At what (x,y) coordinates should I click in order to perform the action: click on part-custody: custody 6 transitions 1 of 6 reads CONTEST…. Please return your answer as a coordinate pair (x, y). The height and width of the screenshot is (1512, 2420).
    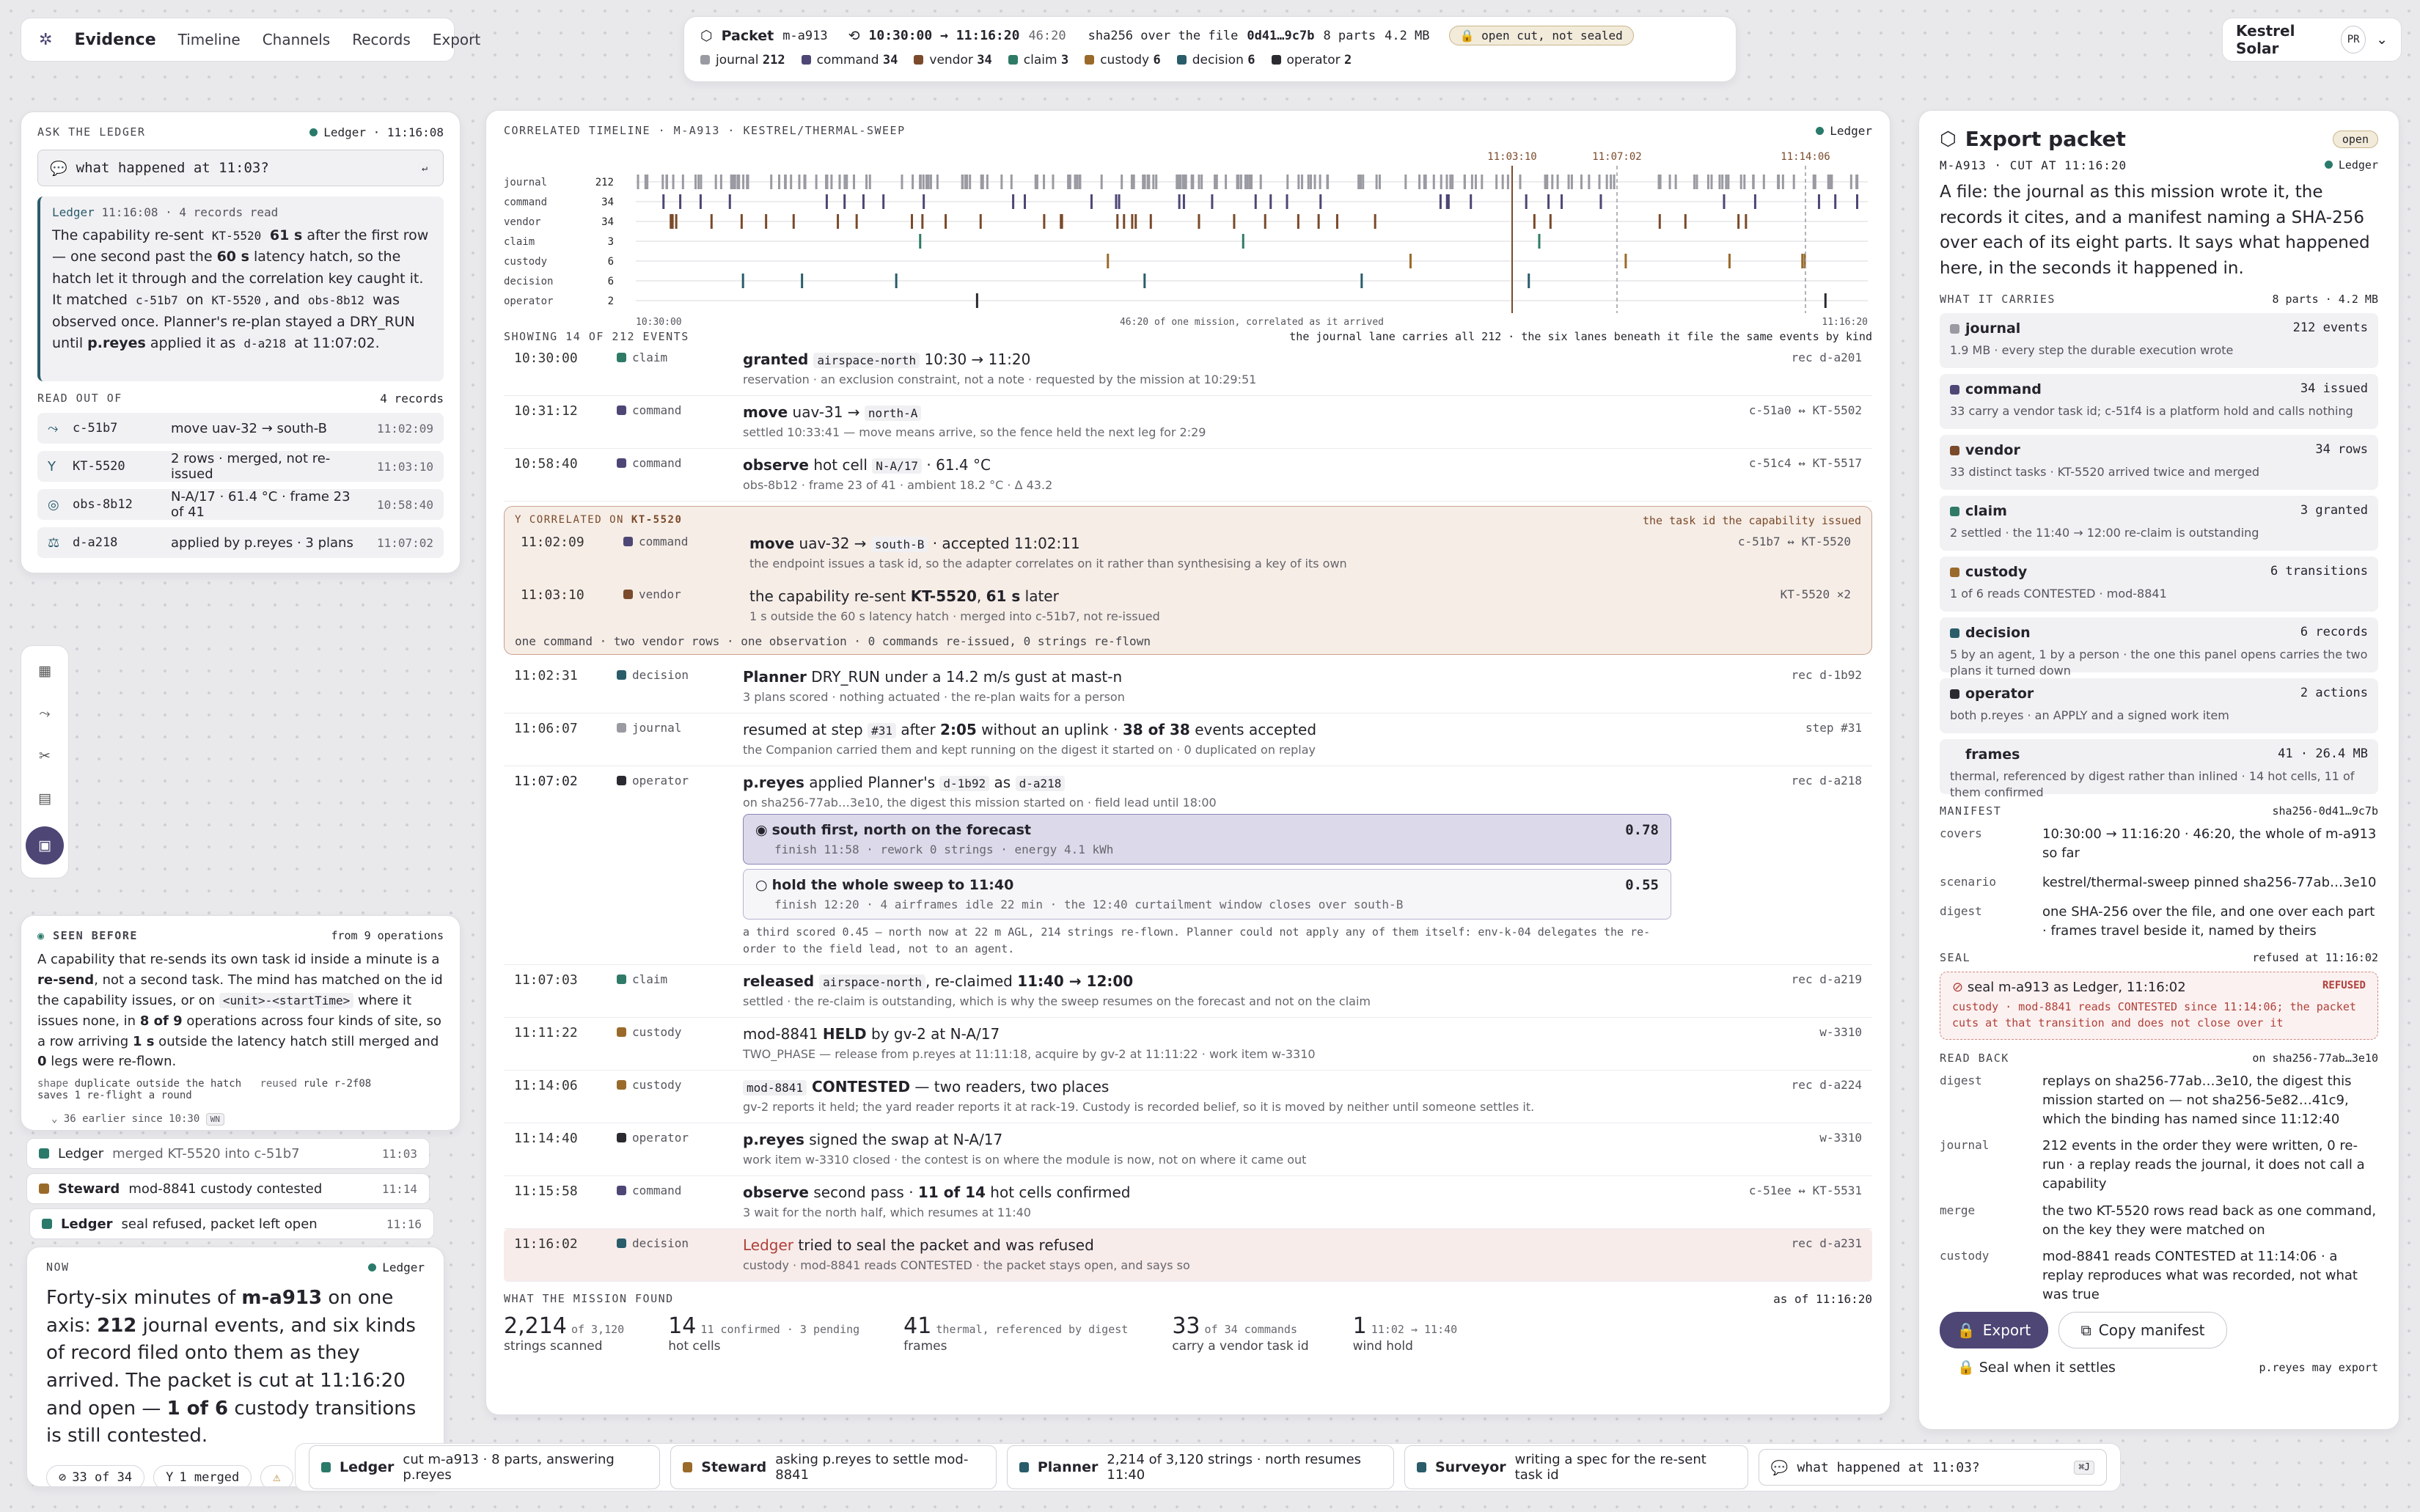
    Looking at the image, I should click on (2159, 584).